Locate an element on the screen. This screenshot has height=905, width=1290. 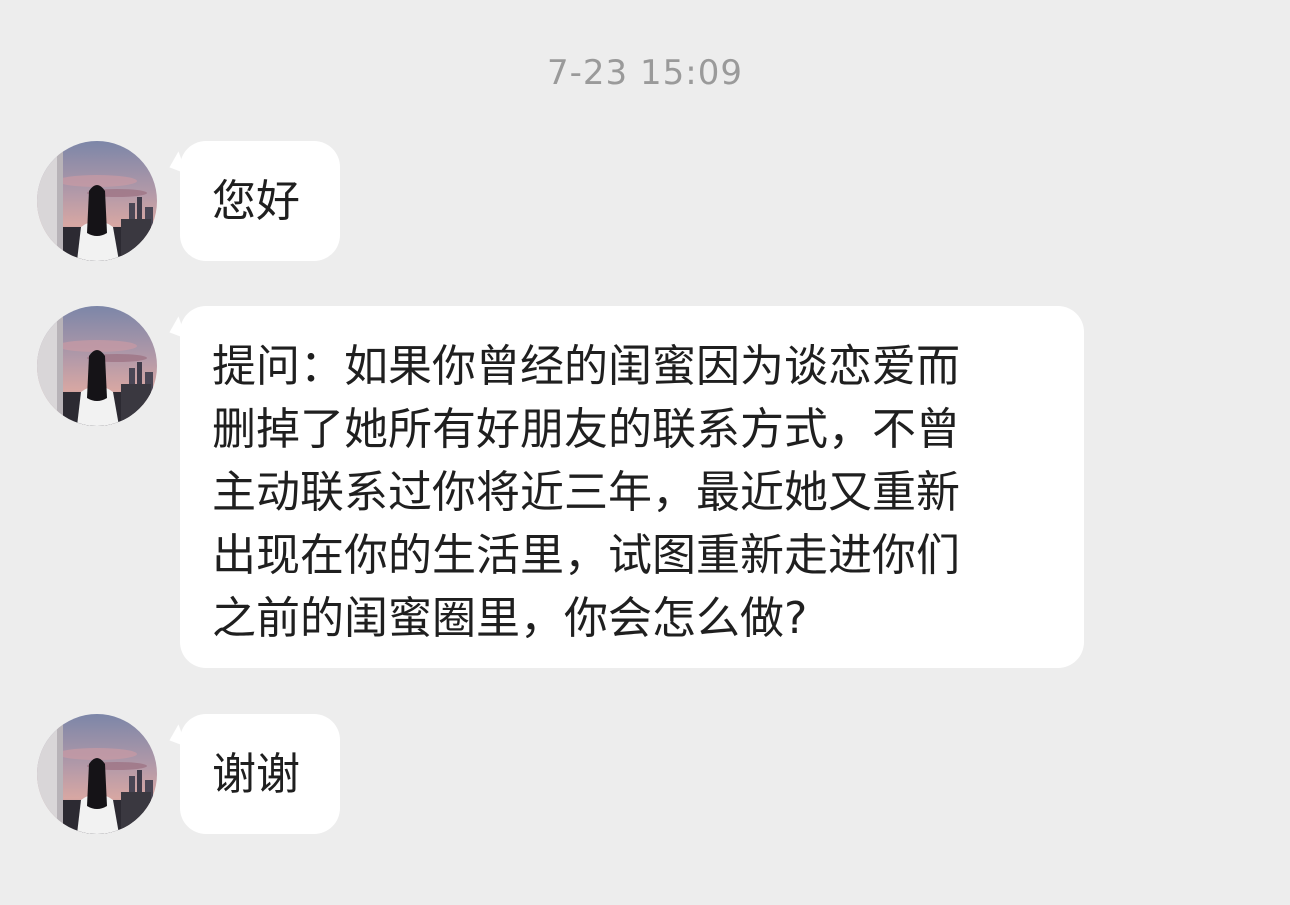
message-text-line: 主动联系过你将近三年，最近她又重新 is located at coordinates (586, 492).